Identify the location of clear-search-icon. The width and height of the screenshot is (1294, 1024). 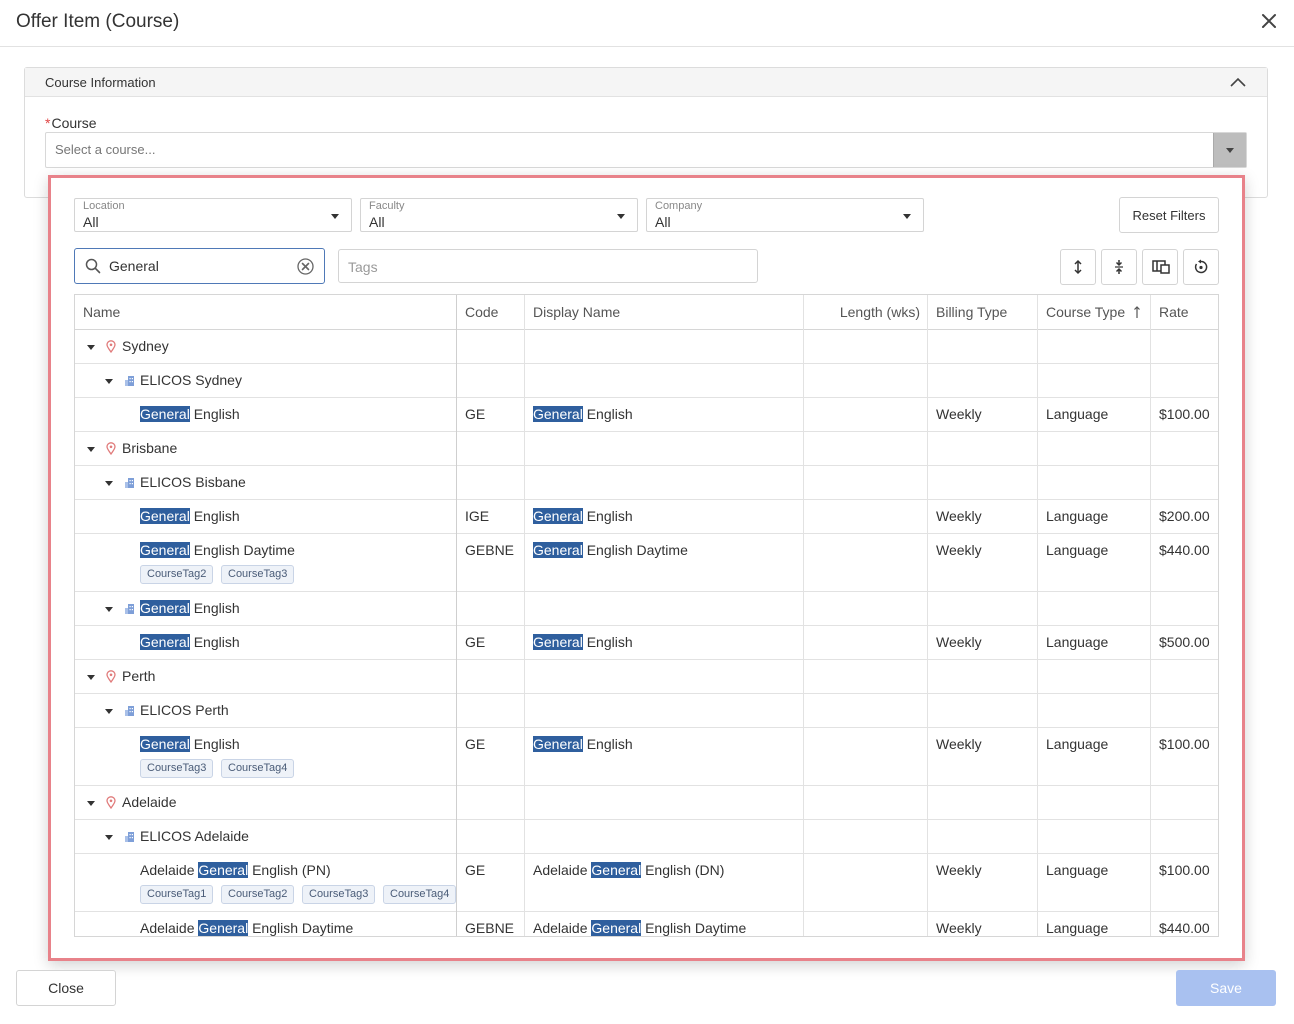
(305, 266).